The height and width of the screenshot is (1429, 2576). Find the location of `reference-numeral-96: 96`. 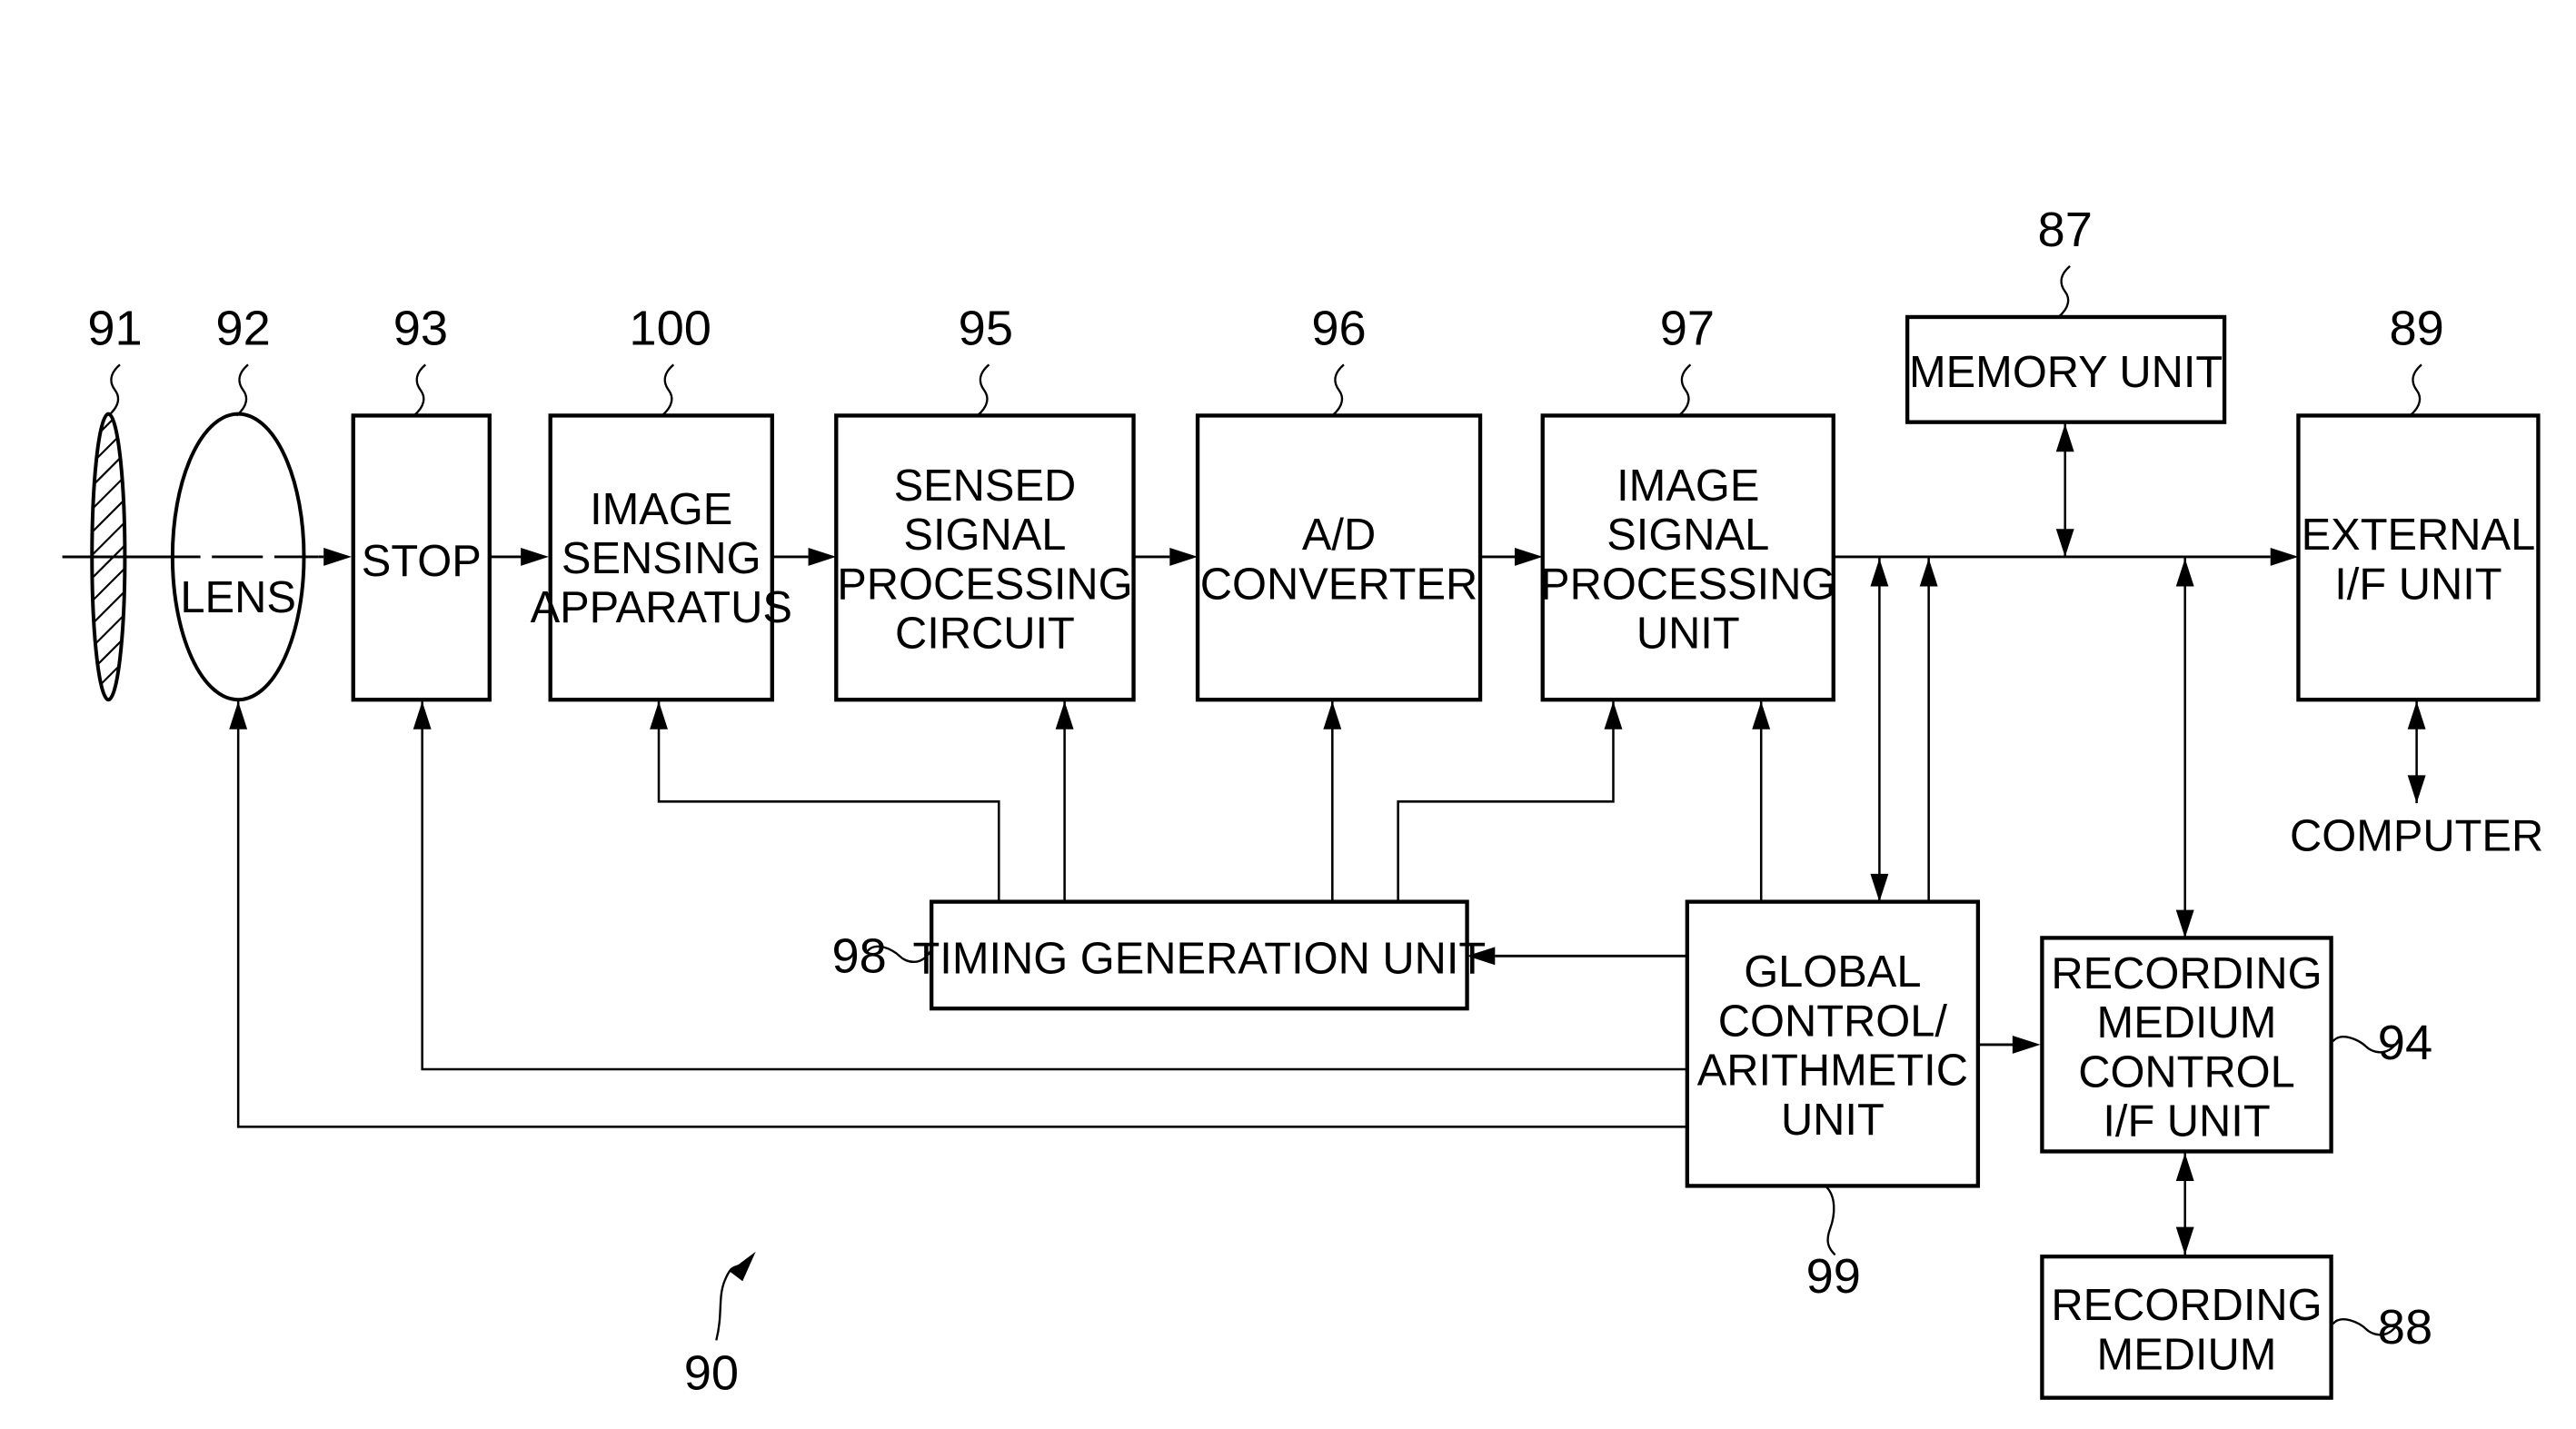

reference-numeral-96: 96 is located at coordinates (1338, 329).